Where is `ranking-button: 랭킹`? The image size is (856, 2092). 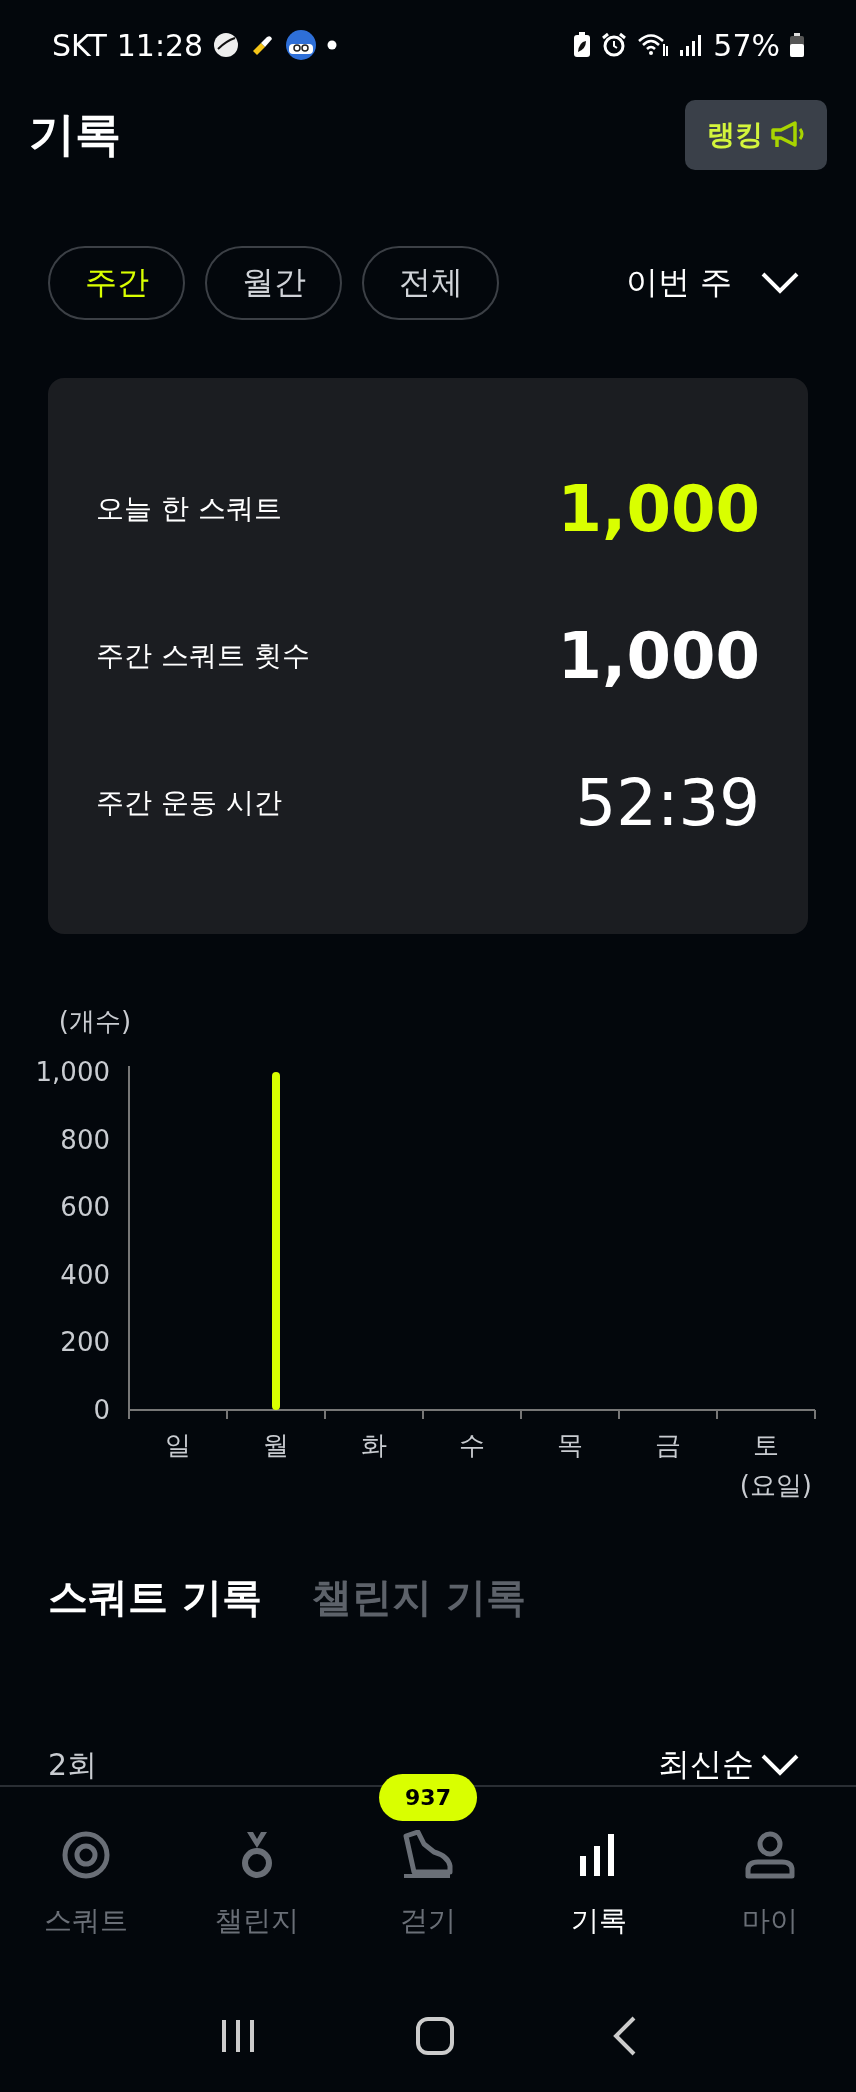 ranking-button: 랭킹 is located at coordinates (756, 135).